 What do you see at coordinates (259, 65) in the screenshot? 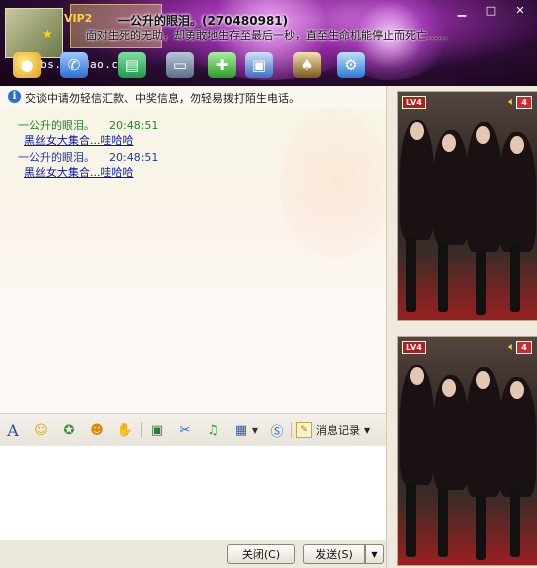
I see `remote-assist-icon: ▣` at bounding box center [259, 65].